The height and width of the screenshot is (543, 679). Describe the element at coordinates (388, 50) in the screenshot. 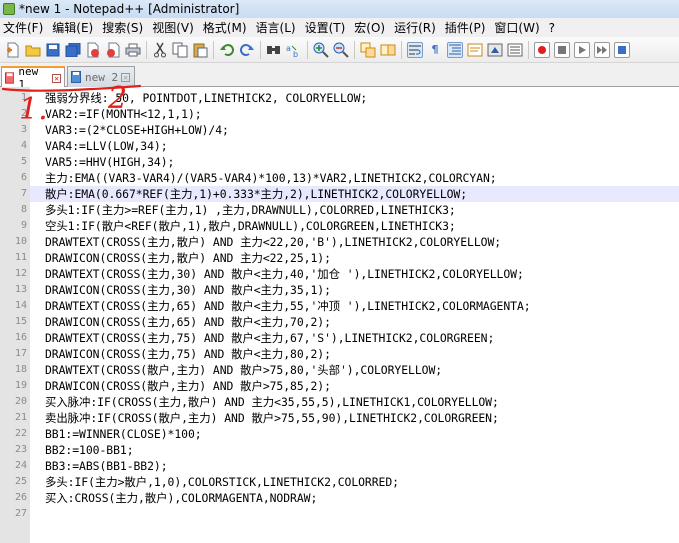

I see `sync-horizontal-icon` at that location.